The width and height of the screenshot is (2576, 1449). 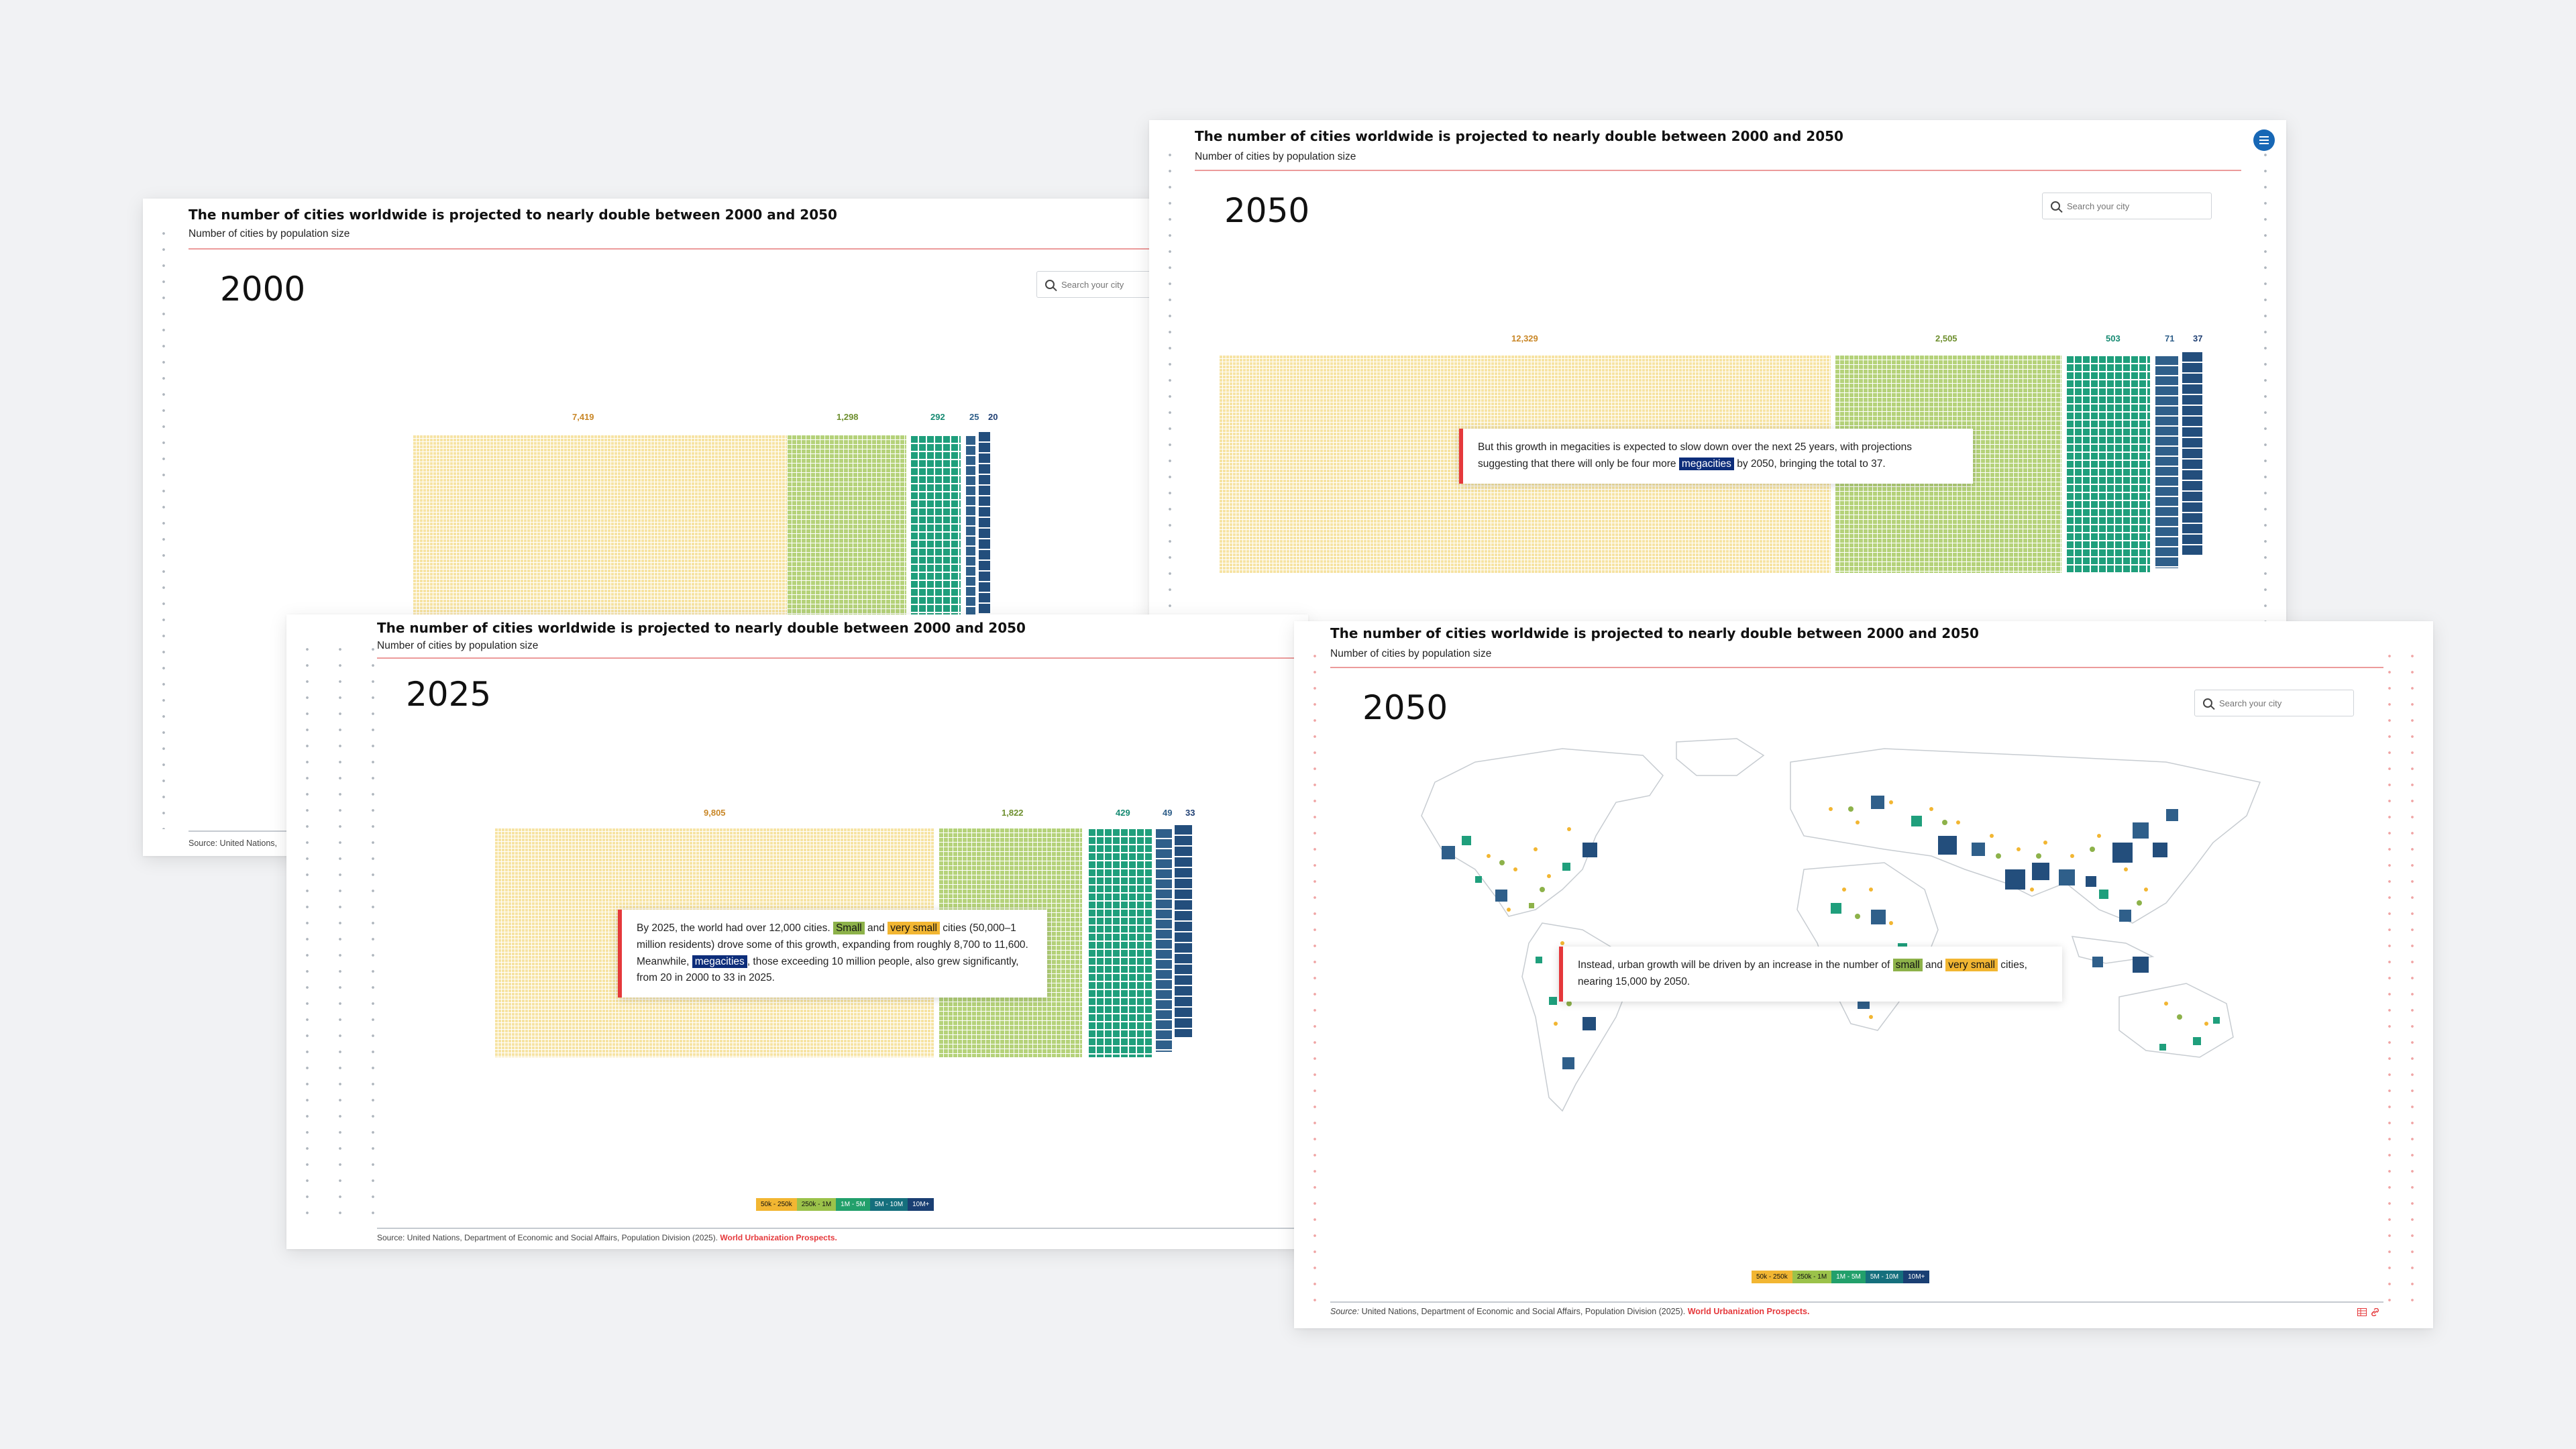 I want to click on link-icon, so click(x=2375, y=1312).